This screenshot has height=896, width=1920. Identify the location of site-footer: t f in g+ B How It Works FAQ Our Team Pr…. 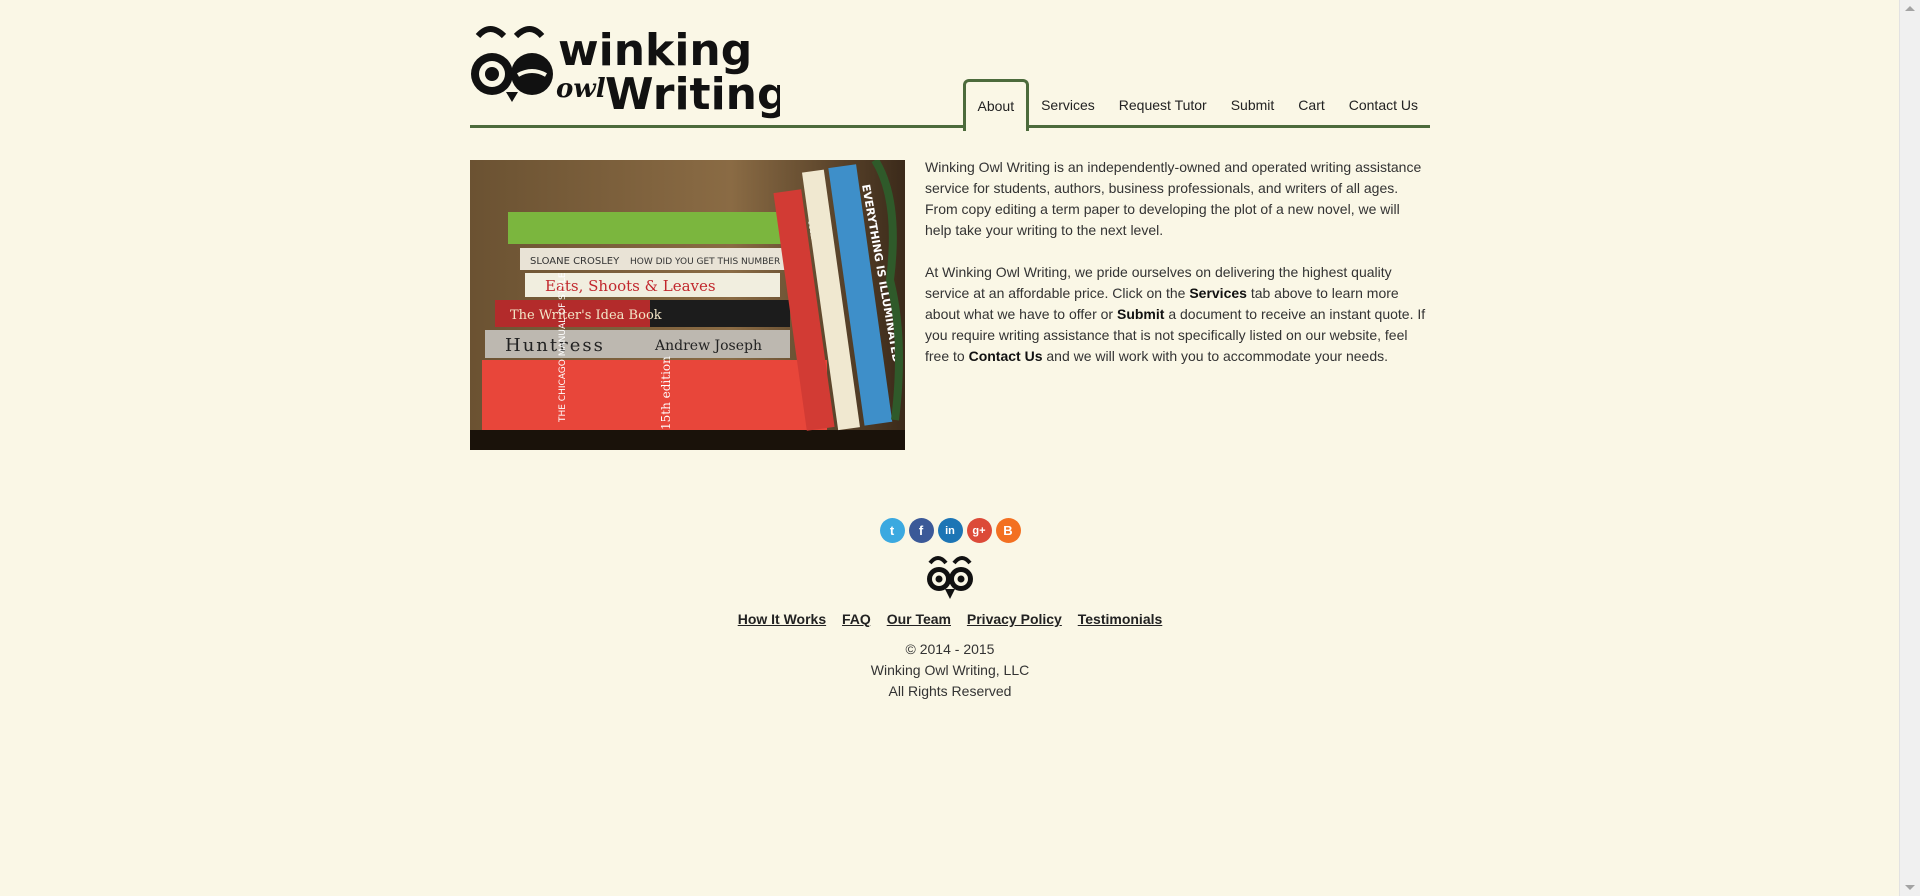
(950, 610).